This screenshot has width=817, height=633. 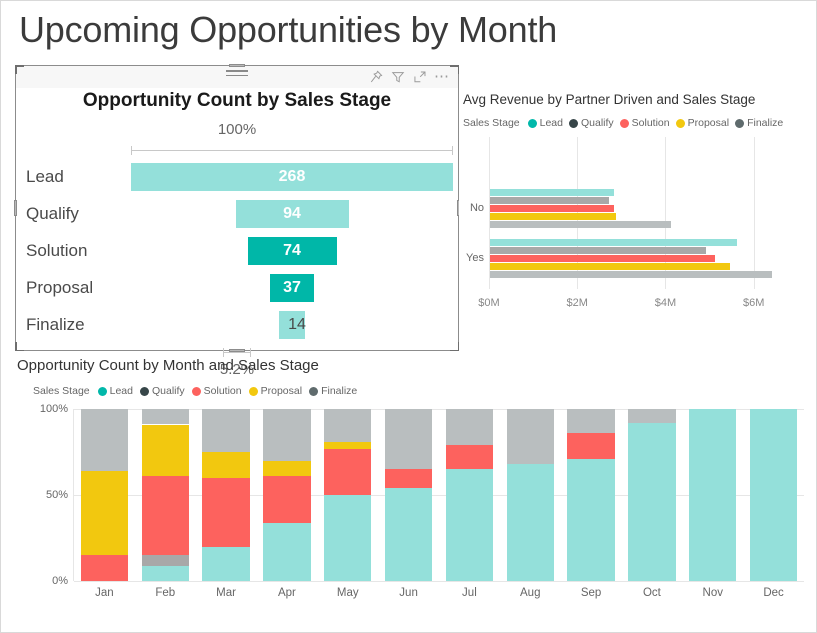 What do you see at coordinates (454, 69) in the screenshot?
I see `resize-handle-top-right` at bounding box center [454, 69].